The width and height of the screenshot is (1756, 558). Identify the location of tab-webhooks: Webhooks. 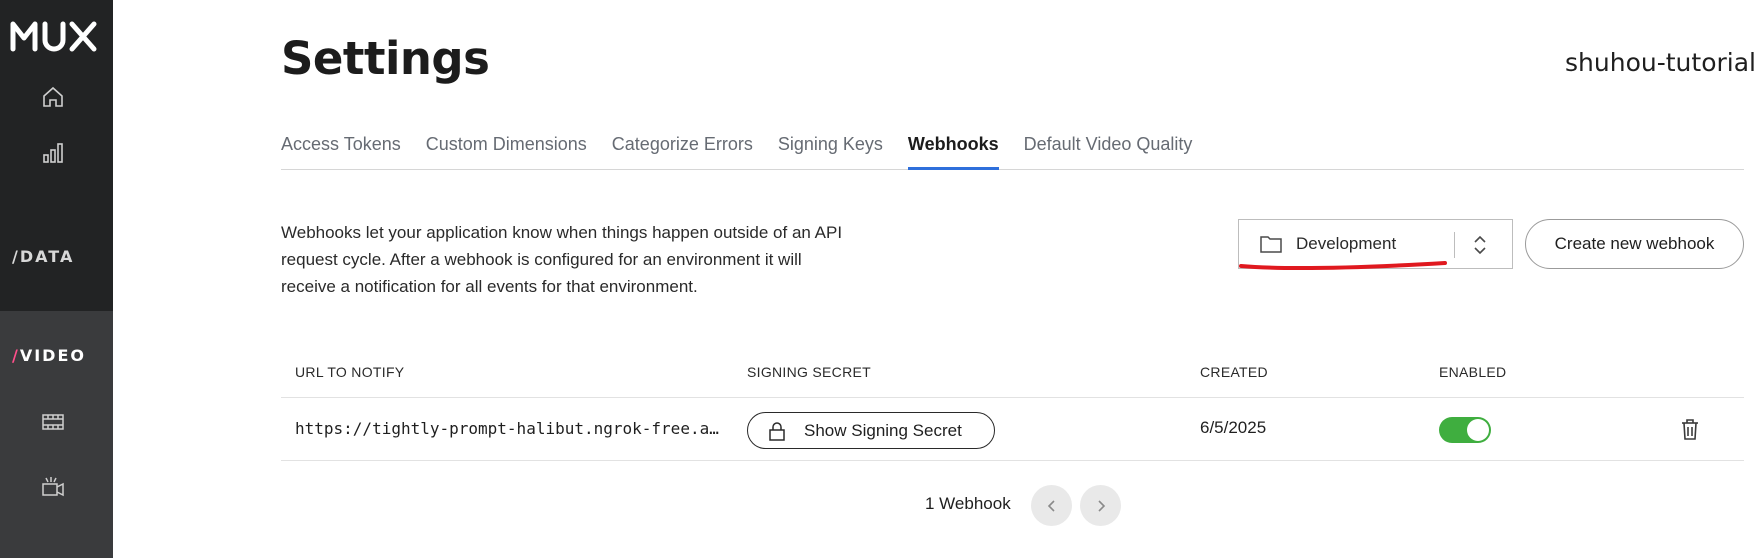
(953, 149).